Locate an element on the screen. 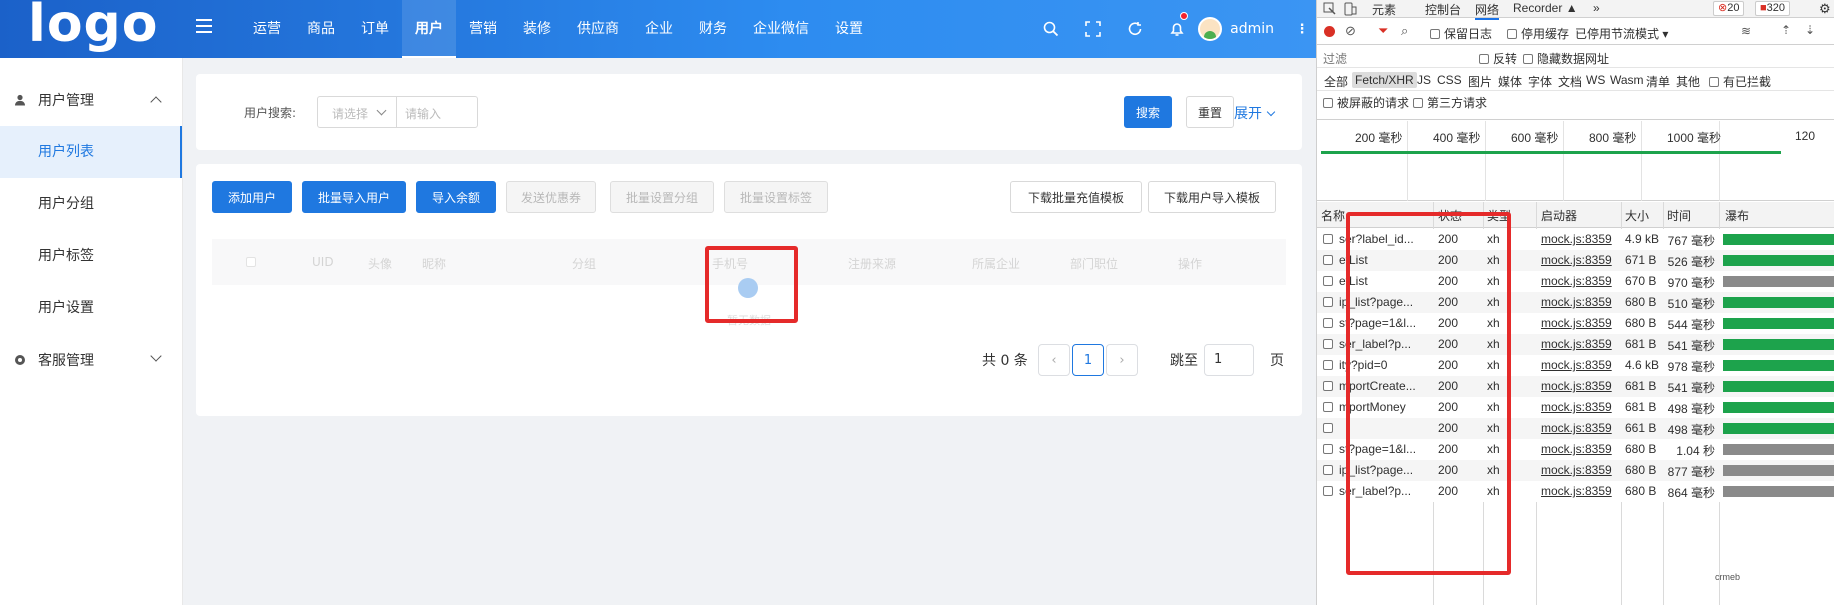 The image size is (1834, 605). batch-set-group-button: 批量设置分组 is located at coordinates (662, 197).